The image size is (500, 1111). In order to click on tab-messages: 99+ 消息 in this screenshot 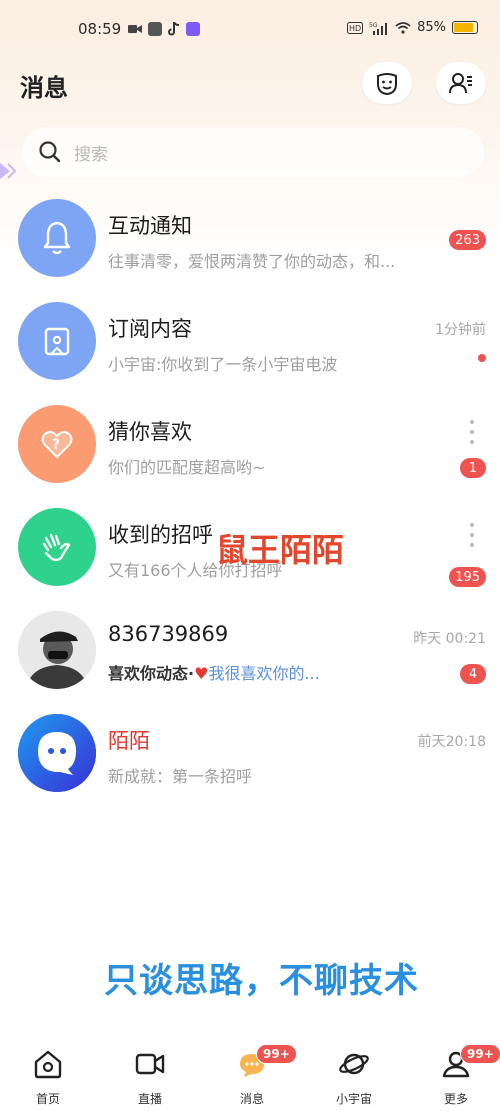, I will do `click(254, 1074)`.